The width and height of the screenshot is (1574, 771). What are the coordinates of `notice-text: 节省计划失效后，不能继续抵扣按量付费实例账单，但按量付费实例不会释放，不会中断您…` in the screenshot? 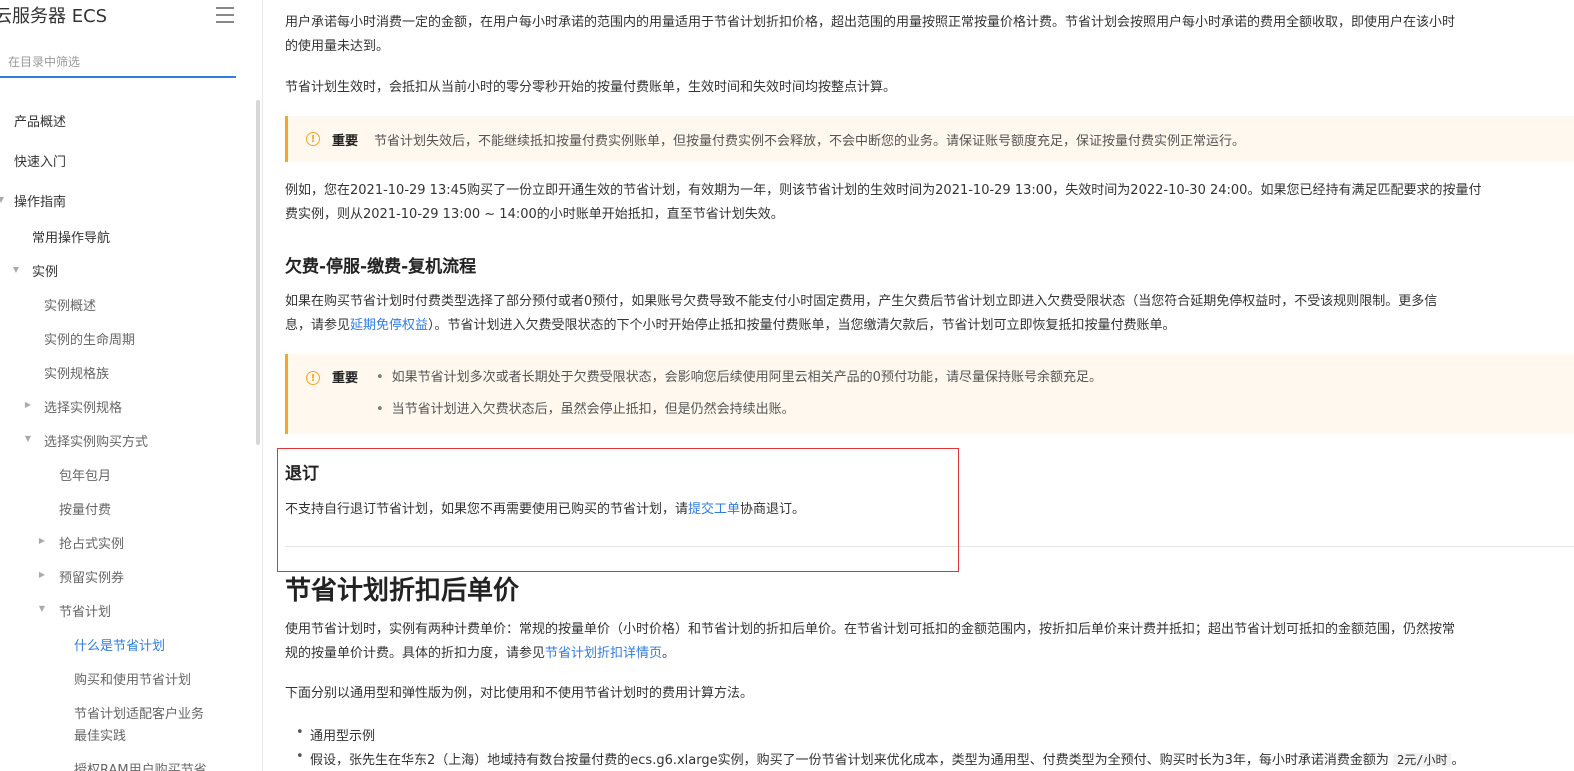 It's located at (810, 141).